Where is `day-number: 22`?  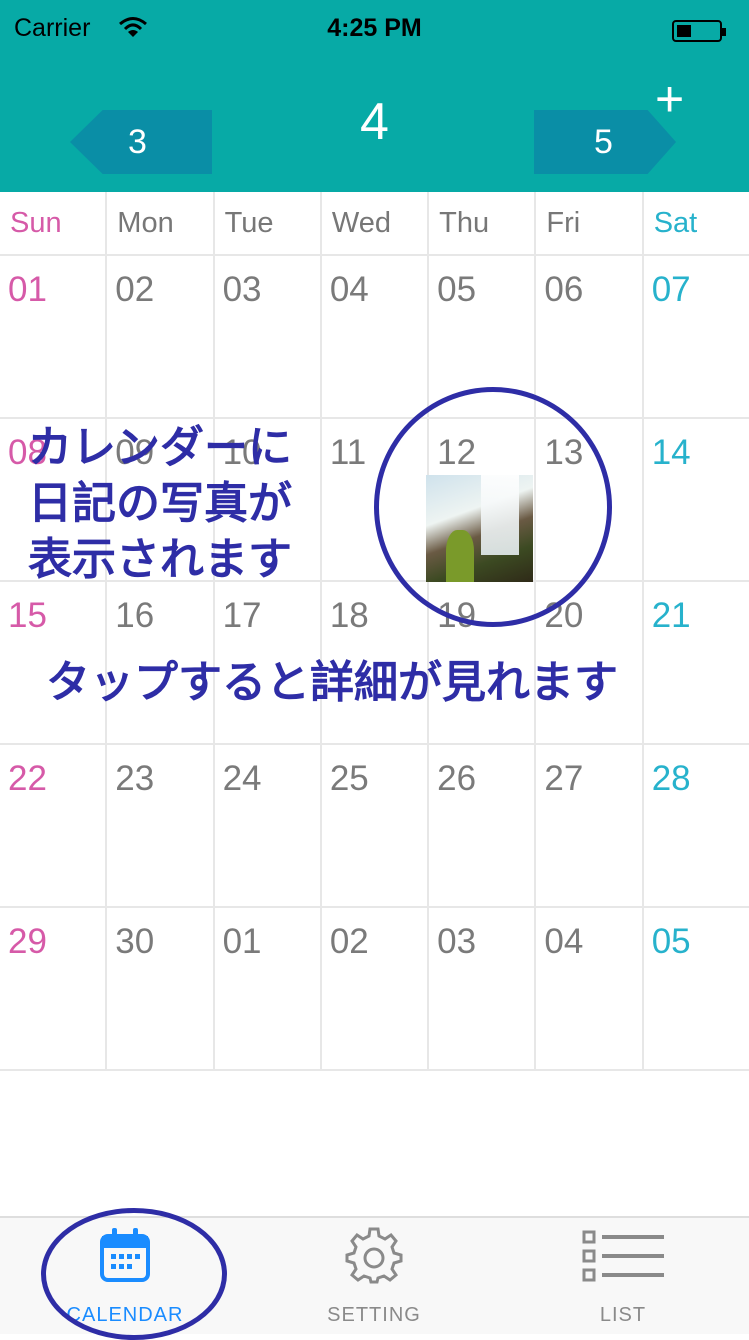 day-number: 22 is located at coordinates (27, 778).